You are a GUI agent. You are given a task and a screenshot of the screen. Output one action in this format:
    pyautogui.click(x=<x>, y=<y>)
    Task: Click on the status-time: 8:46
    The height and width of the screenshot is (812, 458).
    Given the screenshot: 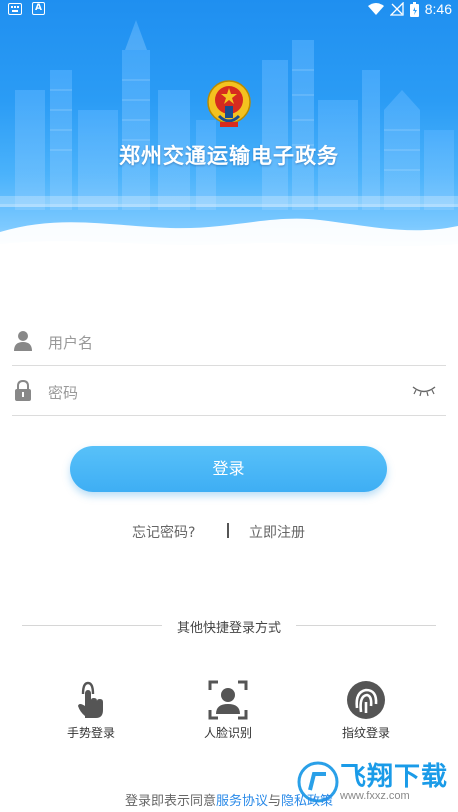 What is the action you would take?
    pyautogui.click(x=438, y=9)
    